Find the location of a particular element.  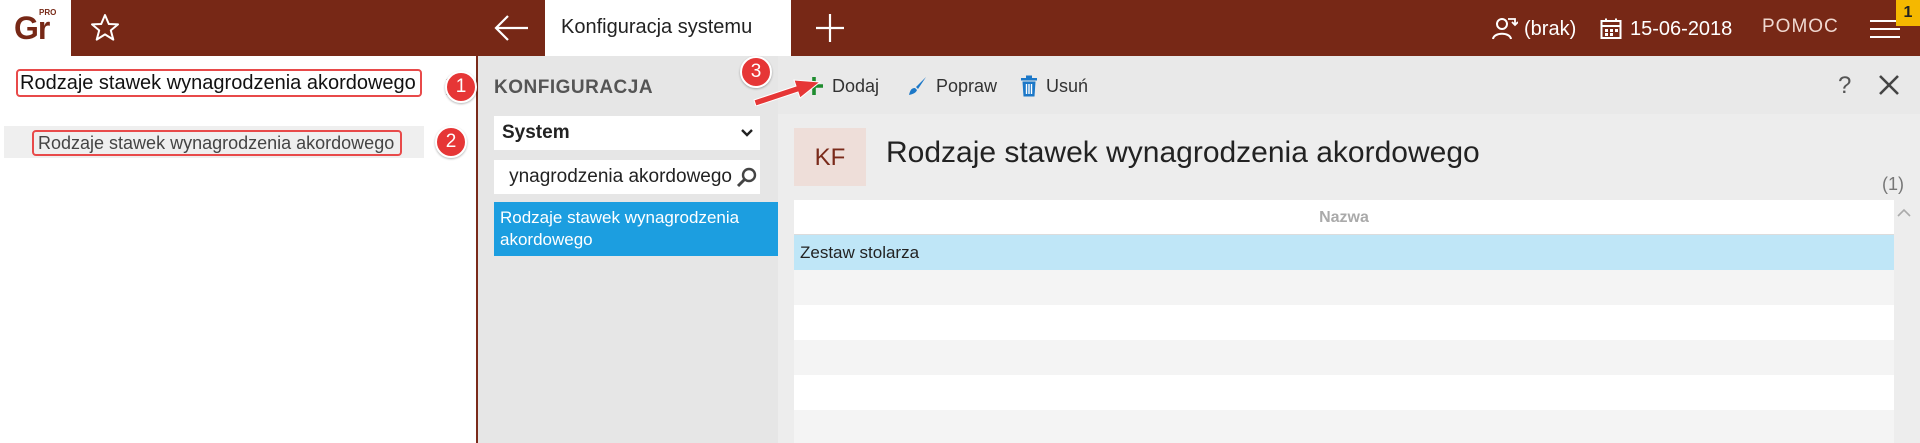

edit-button-label: Popraw is located at coordinates (967, 85).